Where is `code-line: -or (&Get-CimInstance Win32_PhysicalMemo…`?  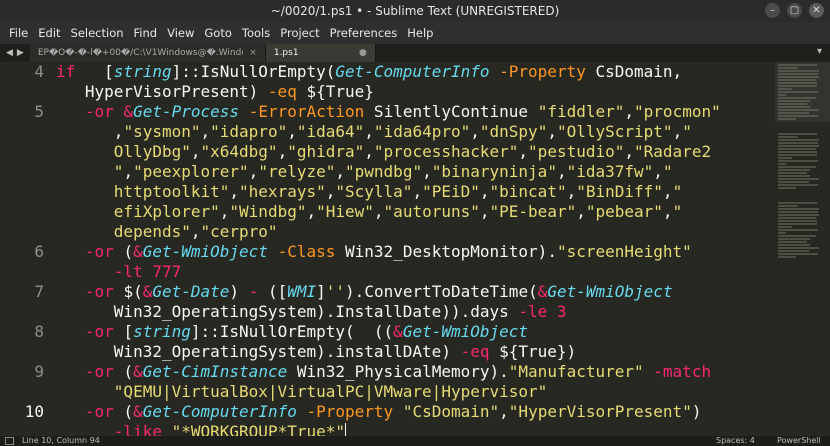 code-line: -or (&Get-CimInstance Win32_PhysicalMemo… is located at coordinates (415, 372).